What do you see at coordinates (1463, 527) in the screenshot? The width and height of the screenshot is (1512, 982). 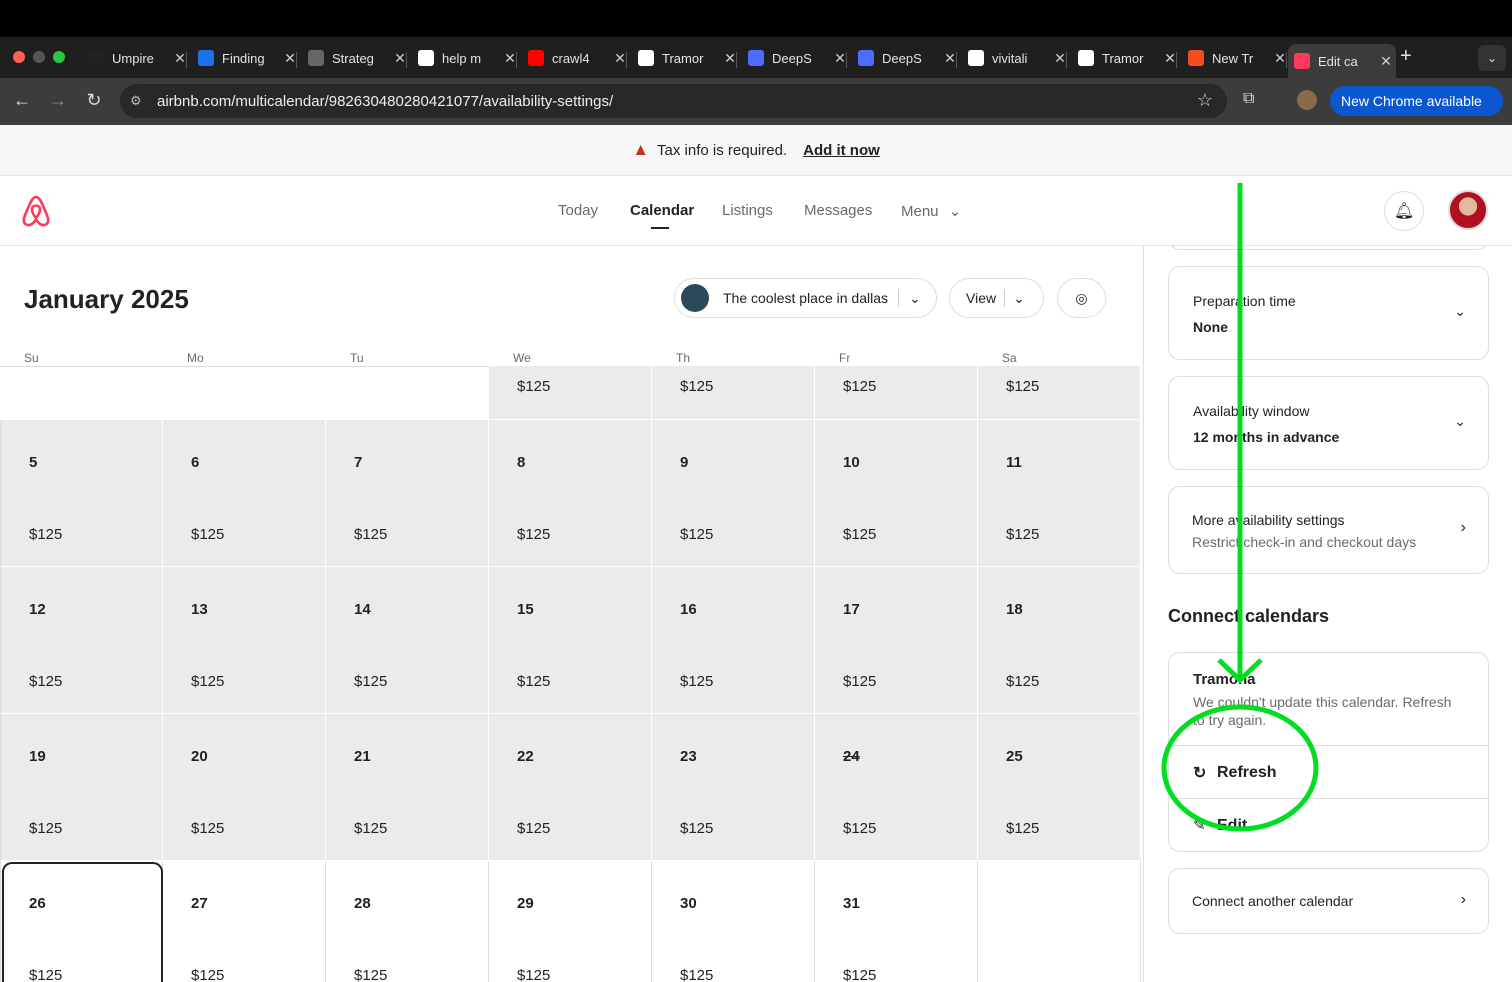 I see `chevron-right-icon: ›` at bounding box center [1463, 527].